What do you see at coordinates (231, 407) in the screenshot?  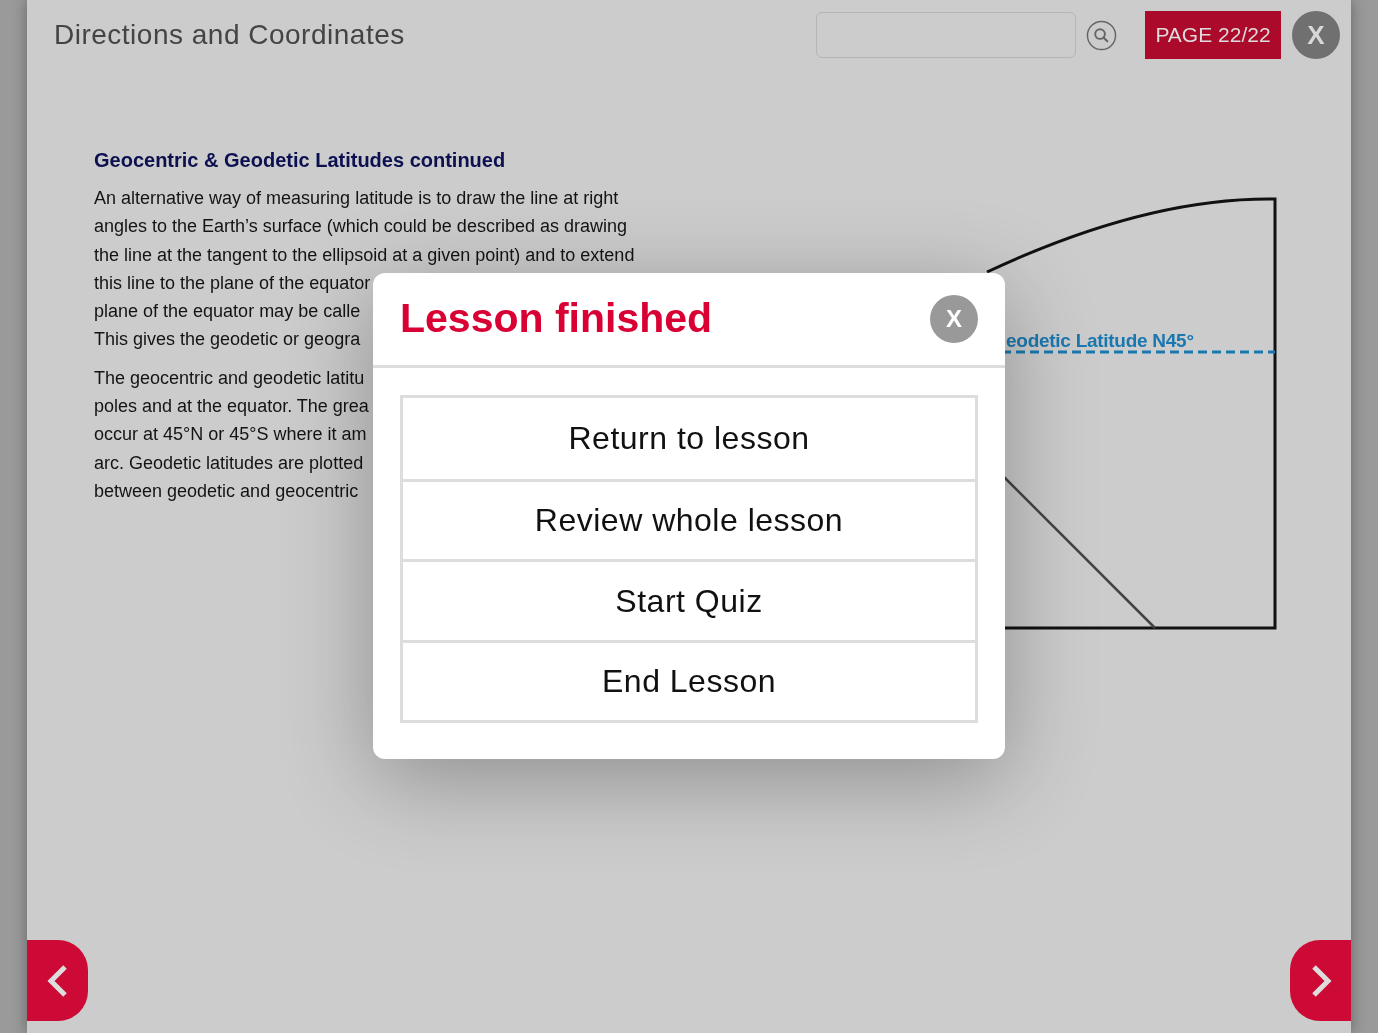 I see `paragraph-line: poles and at the equator. The grea` at bounding box center [231, 407].